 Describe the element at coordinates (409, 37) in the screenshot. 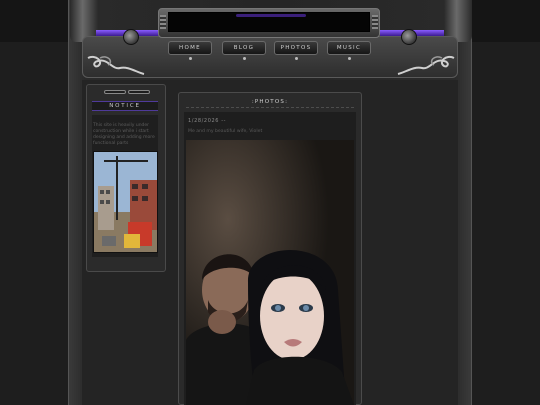

I see `right-knob-icon` at that location.